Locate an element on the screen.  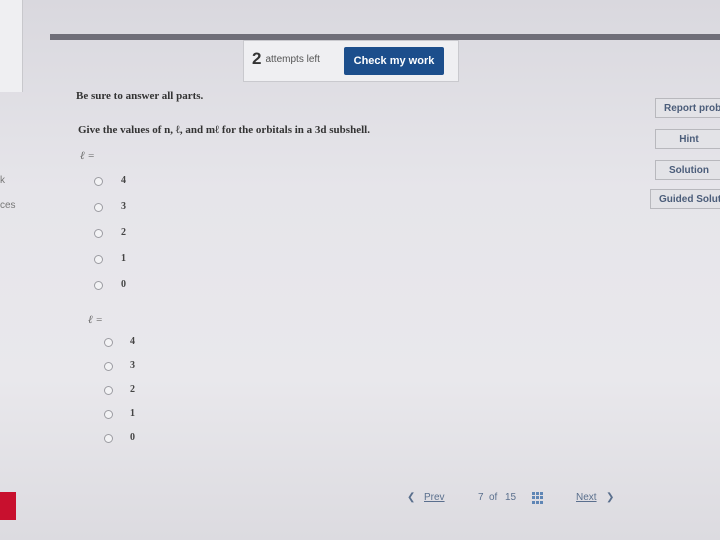
l-option-label: 3 is located at coordinates (132, 365).